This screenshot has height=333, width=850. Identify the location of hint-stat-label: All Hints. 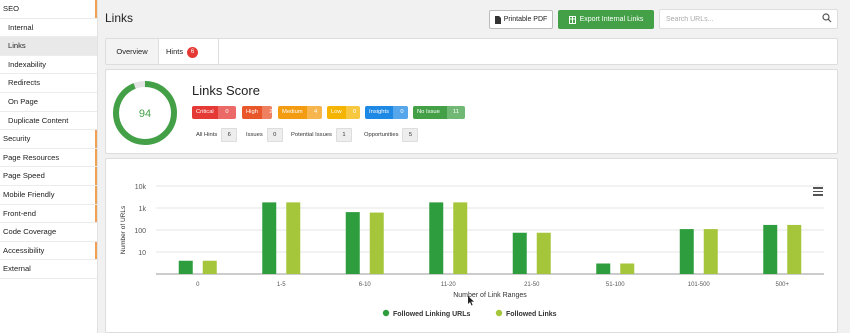
(207, 135).